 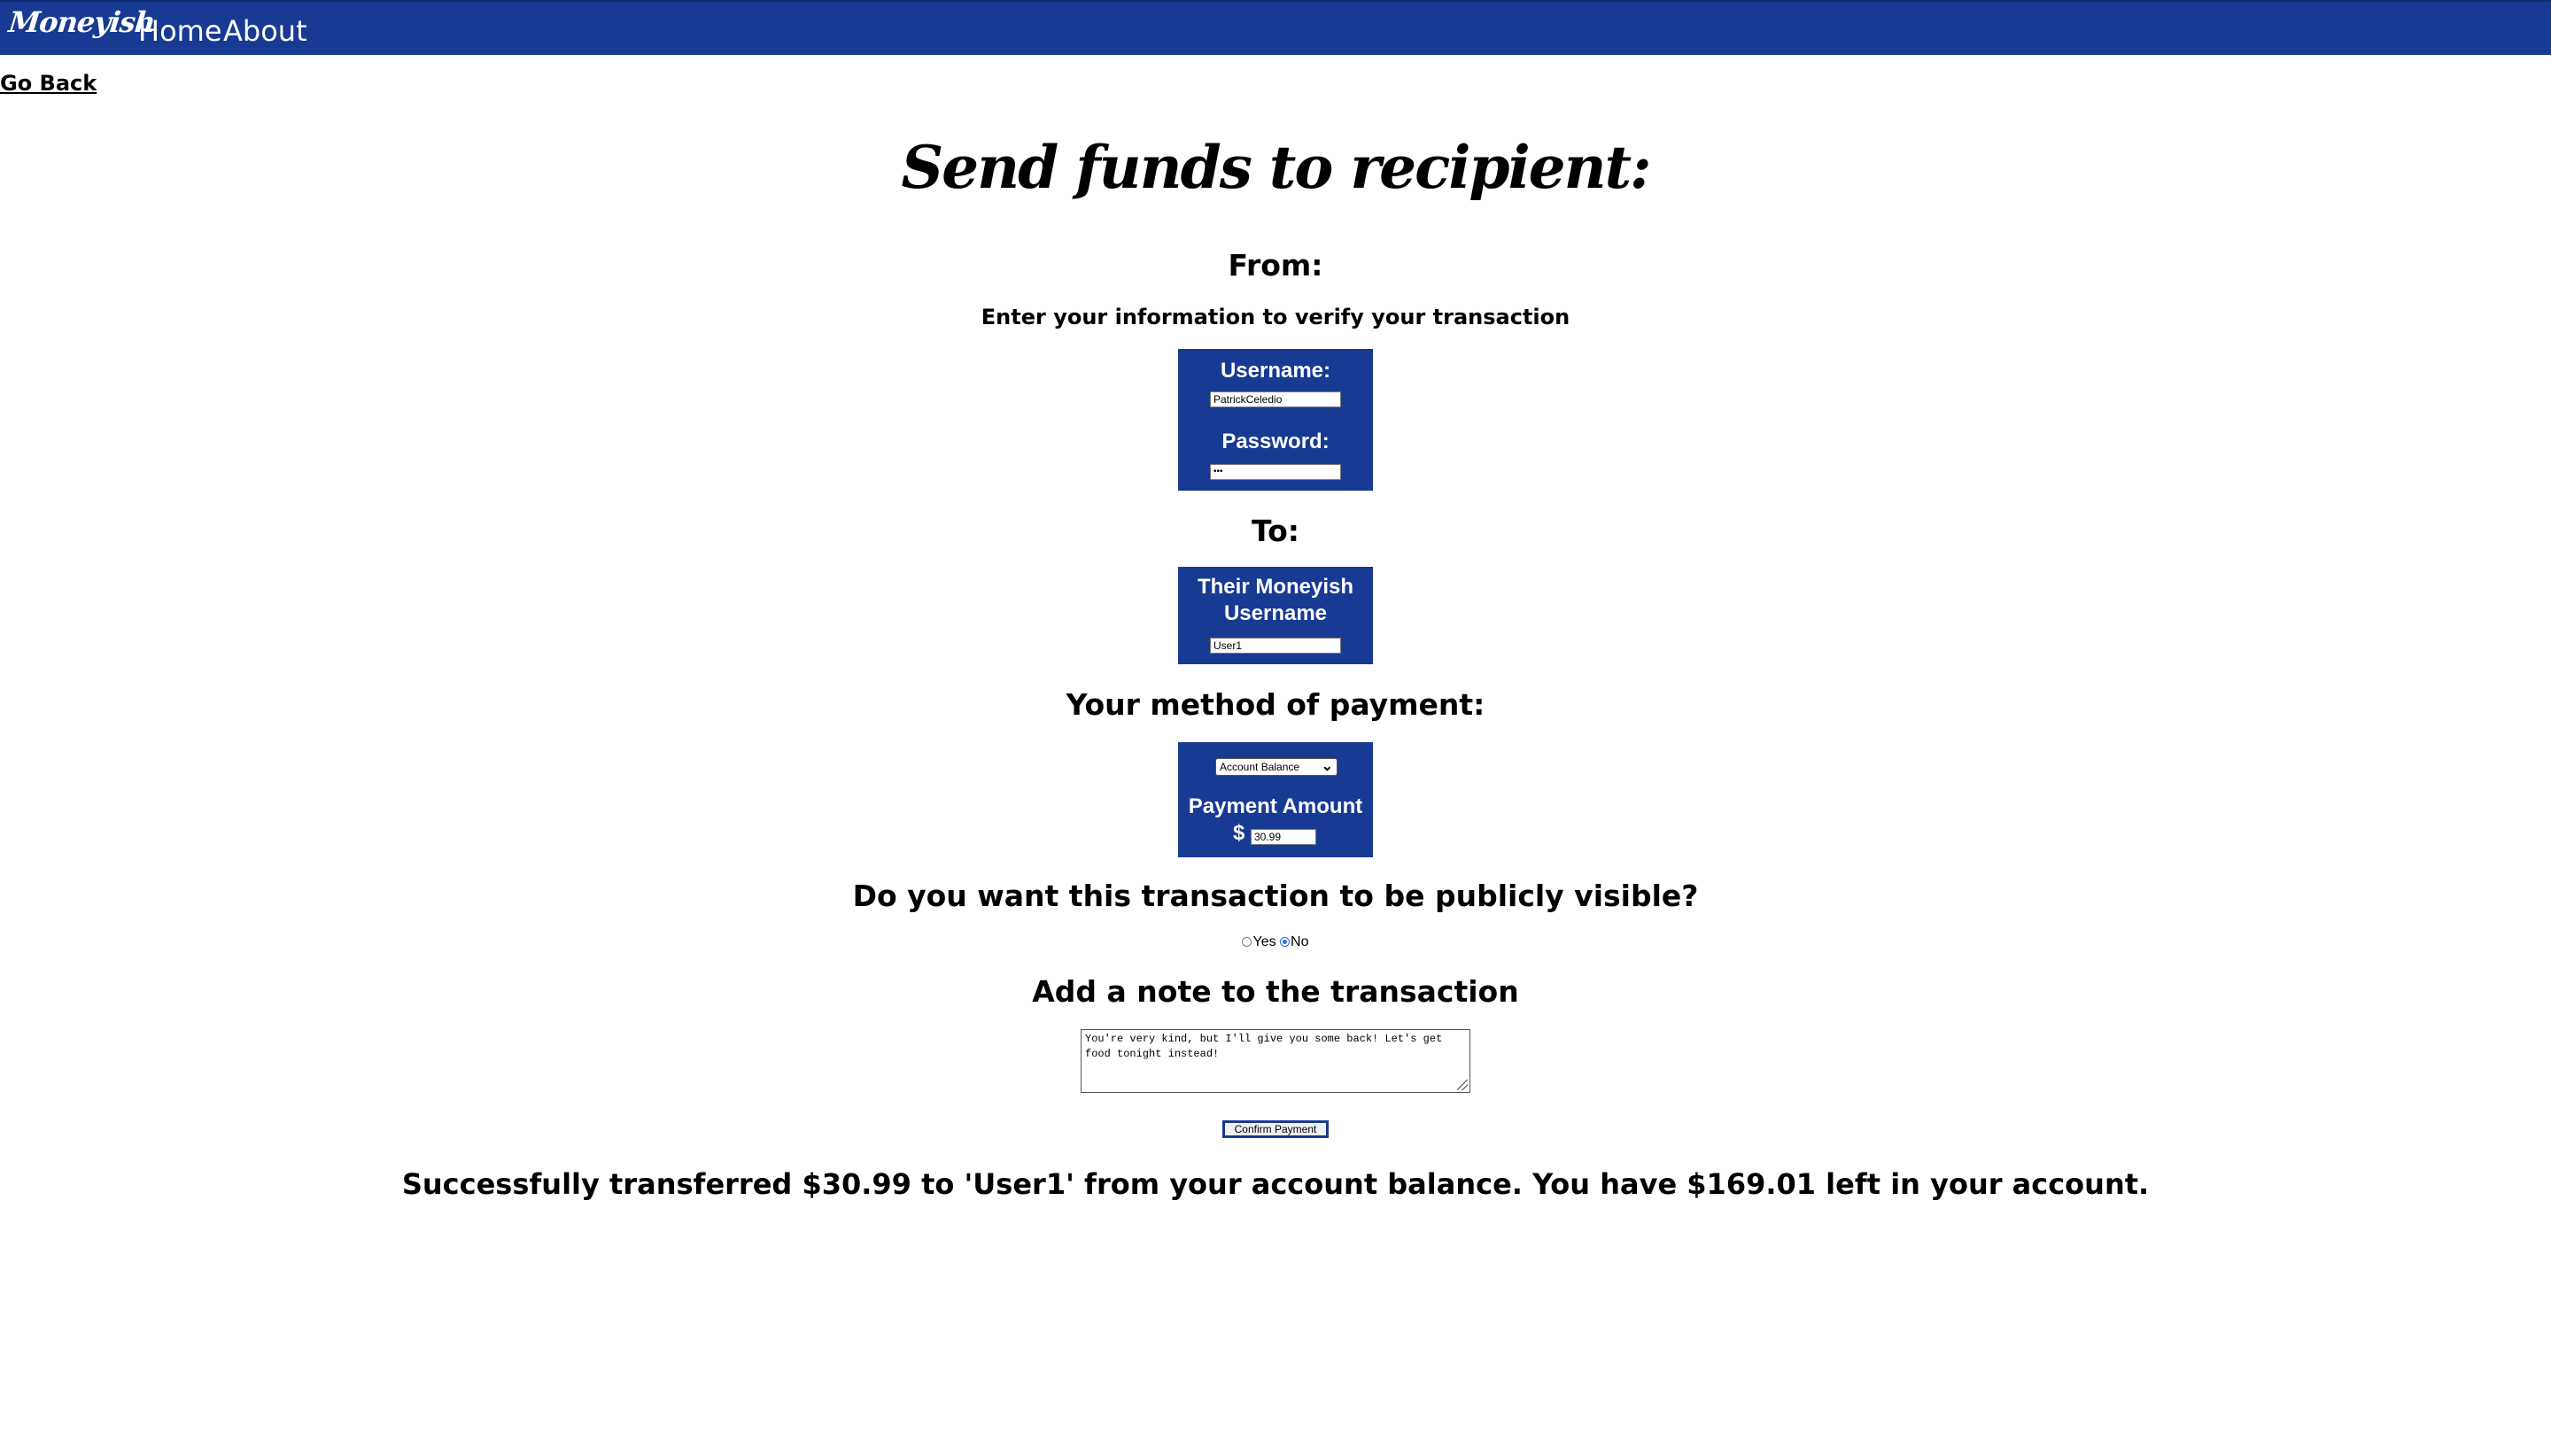 I want to click on note-heading: Add a note to the transaction, so click(x=1275, y=991).